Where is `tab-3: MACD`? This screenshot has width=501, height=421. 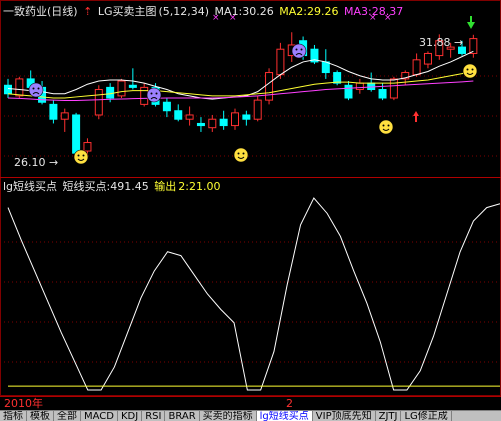 tab-3: MACD is located at coordinates (99, 416).